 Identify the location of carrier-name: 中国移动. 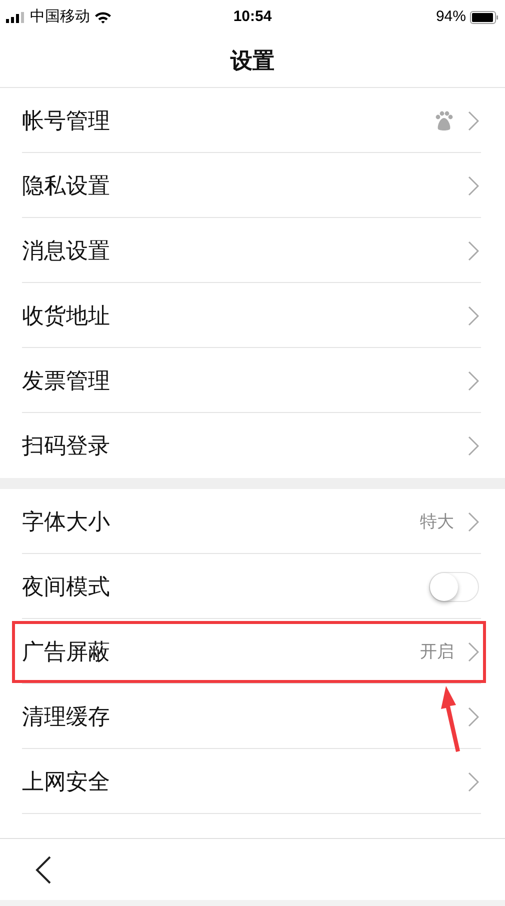
(60, 16).